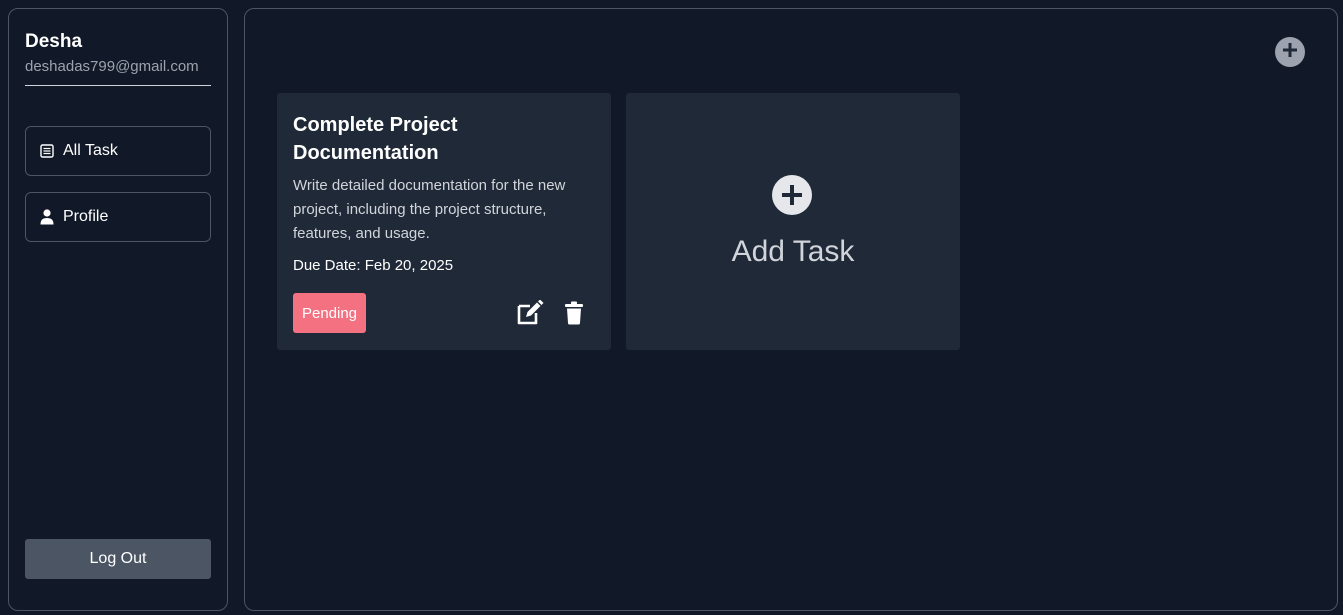  What do you see at coordinates (118, 85) in the screenshot?
I see `user-divider` at bounding box center [118, 85].